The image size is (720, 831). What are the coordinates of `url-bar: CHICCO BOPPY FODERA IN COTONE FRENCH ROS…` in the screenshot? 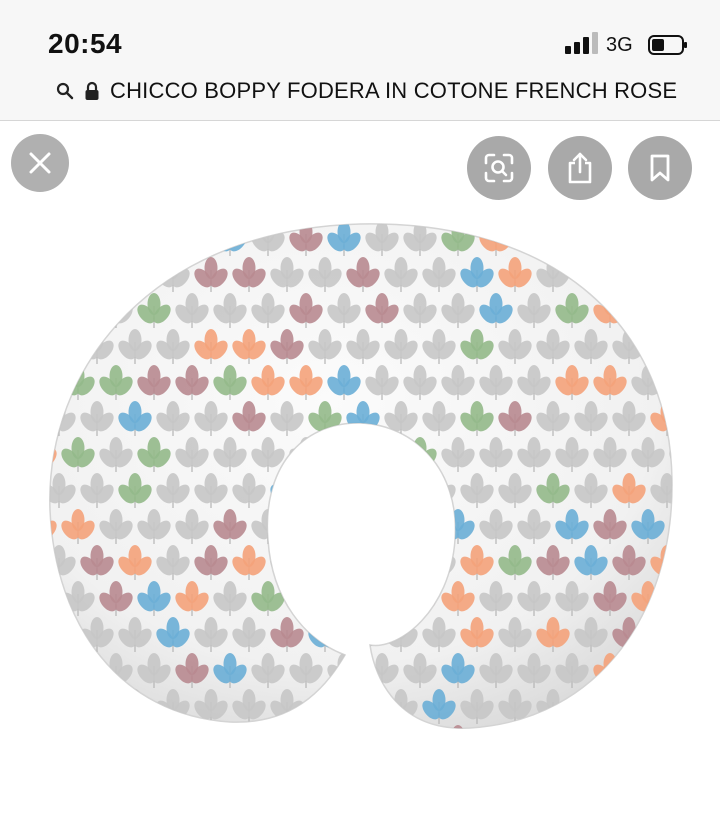 It's located at (360, 91).